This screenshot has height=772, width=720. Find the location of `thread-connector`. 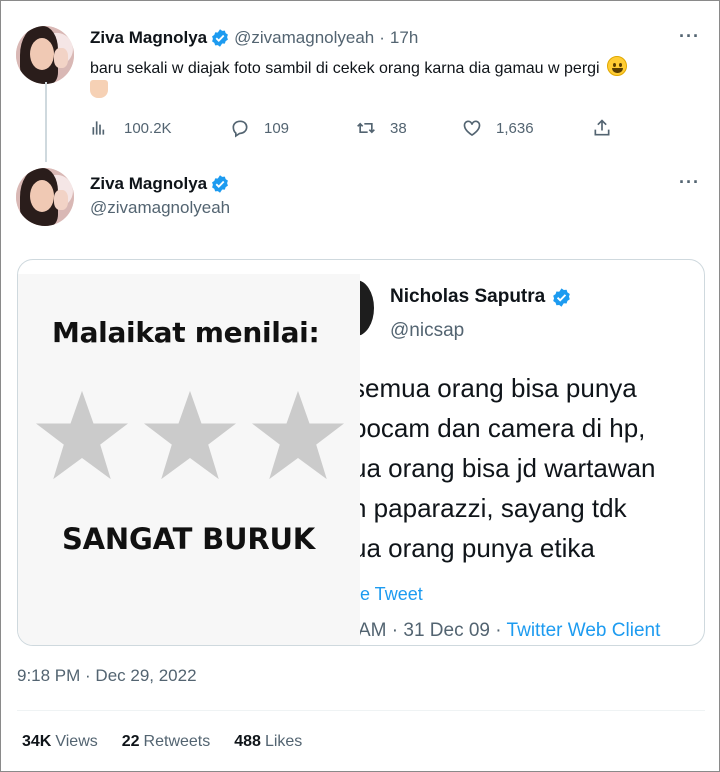

thread-connector is located at coordinates (46, 122).